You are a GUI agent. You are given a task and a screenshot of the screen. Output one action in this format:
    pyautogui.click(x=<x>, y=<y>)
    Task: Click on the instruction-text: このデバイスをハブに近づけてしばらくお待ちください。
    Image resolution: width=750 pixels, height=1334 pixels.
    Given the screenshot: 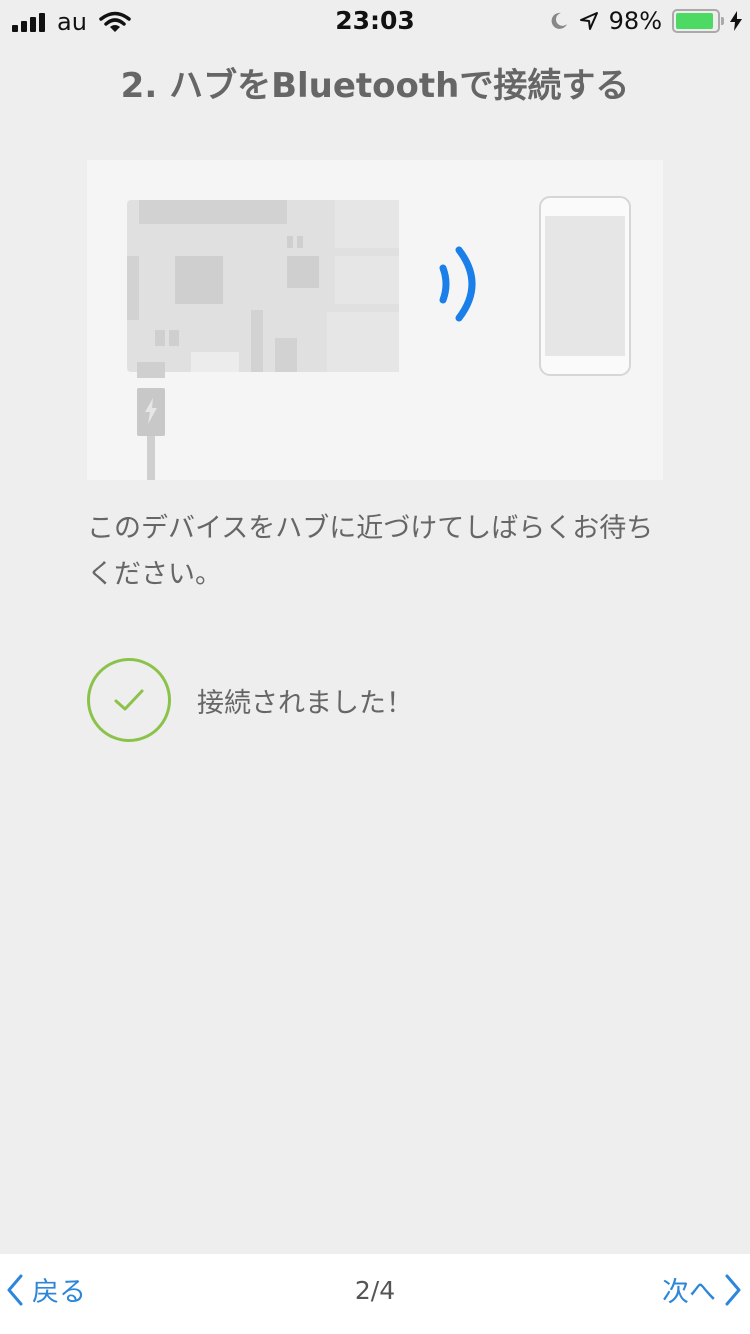 What is the action you would take?
    pyautogui.click(x=370, y=551)
    